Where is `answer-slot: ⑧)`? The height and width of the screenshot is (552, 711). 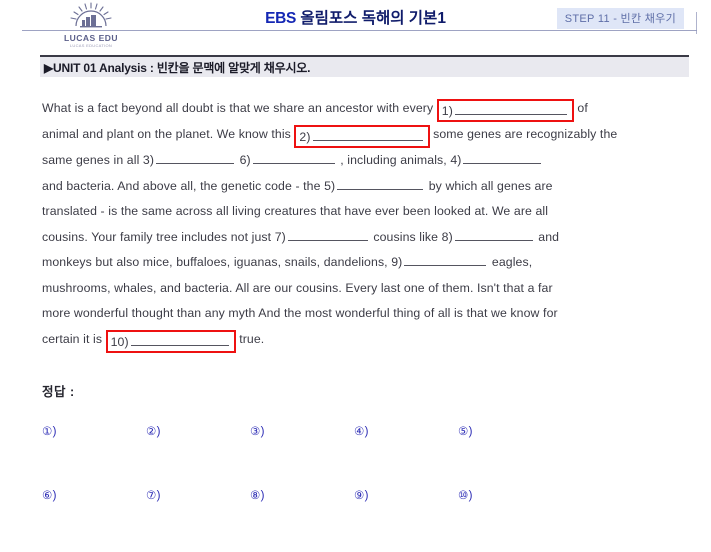 answer-slot: ⑧) is located at coordinates (302, 520).